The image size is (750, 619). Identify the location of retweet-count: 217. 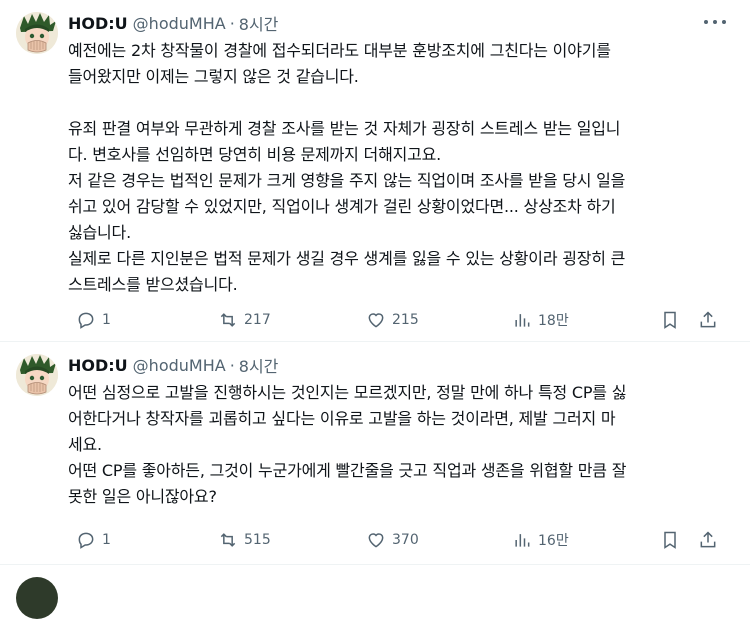
(257, 320).